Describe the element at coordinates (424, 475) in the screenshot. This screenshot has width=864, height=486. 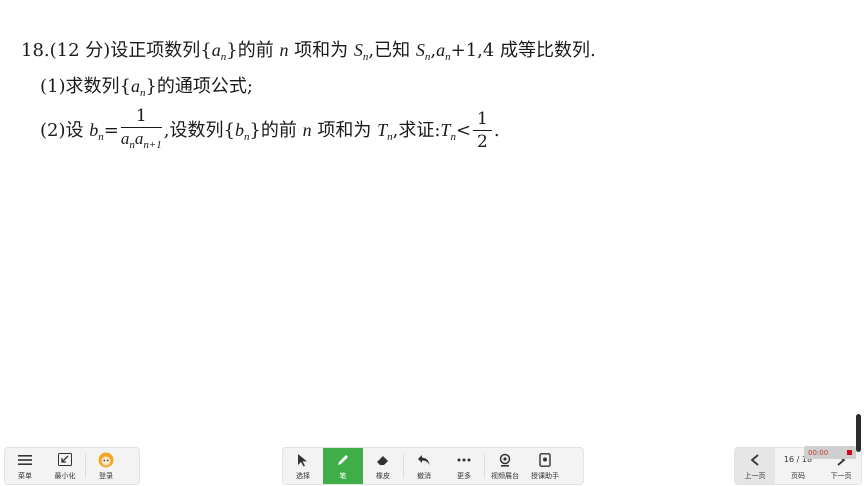
I see `undo-label: 撤消` at that location.